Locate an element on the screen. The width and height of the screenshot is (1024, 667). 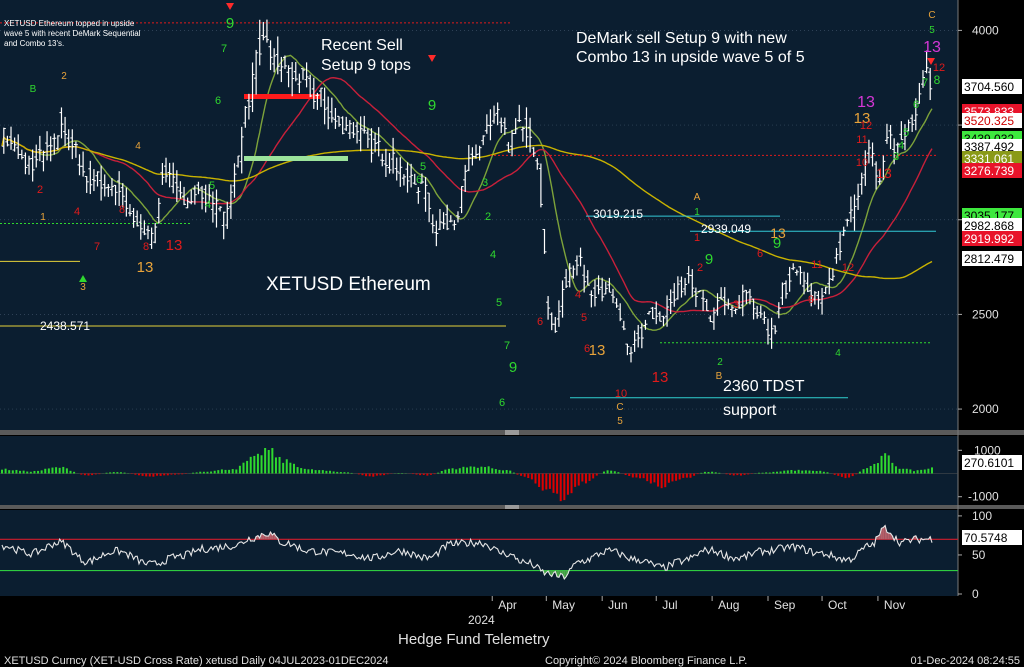
right-value-label: 2812.479 is located at coordinates (992, 258).